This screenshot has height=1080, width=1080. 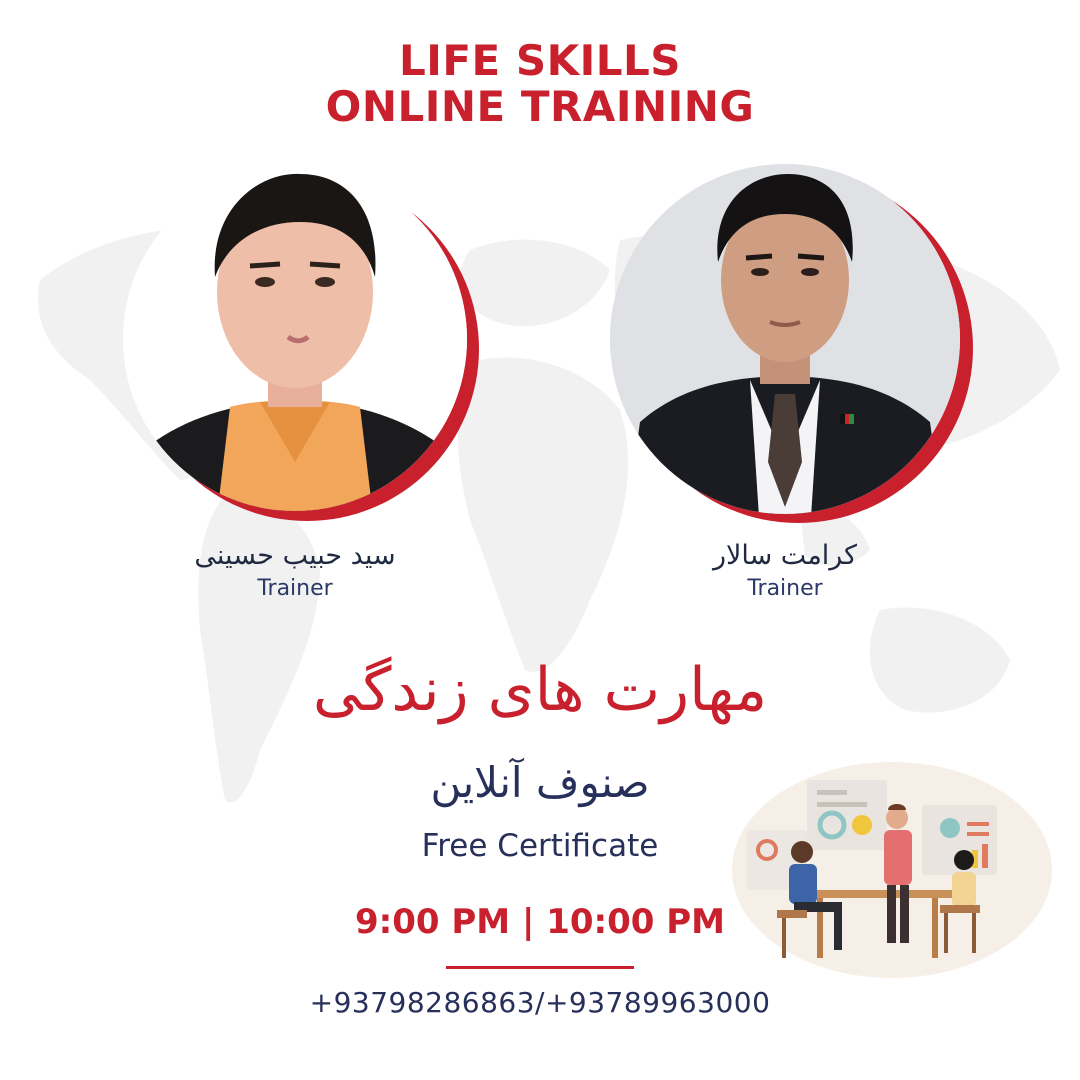 I want to click on trainer-name-left: سید حبیب حسینی, so click(x=295, y=555).